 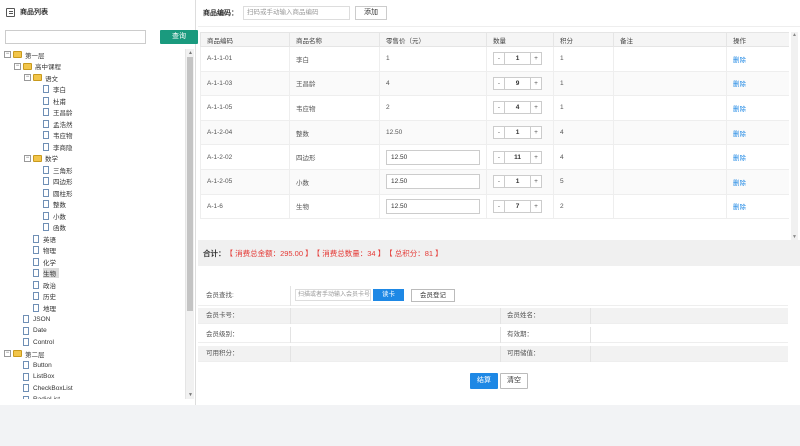 I want to click on folder-icon, so click(x=37, y=77).